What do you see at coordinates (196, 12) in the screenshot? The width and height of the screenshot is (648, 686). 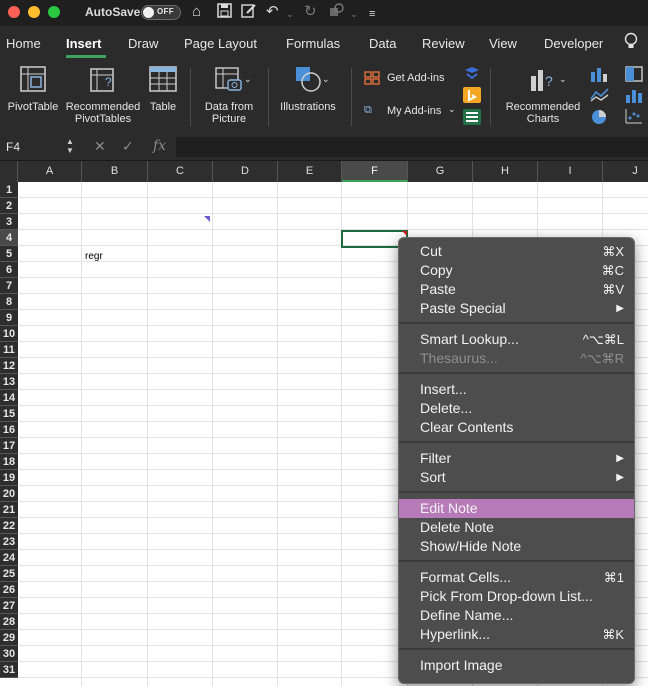 I see `home-icon: ⌂` at bounding box center [196, 12].